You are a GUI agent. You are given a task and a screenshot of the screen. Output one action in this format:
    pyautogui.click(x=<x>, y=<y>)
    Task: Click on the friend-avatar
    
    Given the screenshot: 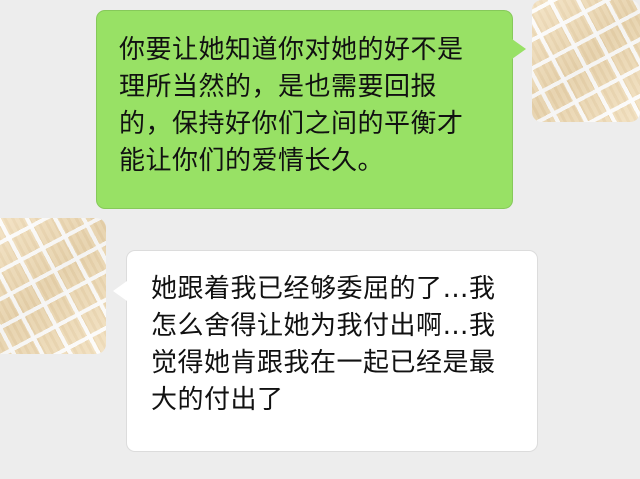 What is the action you would take?
    pyautogui.click(x=53, y=286)
    